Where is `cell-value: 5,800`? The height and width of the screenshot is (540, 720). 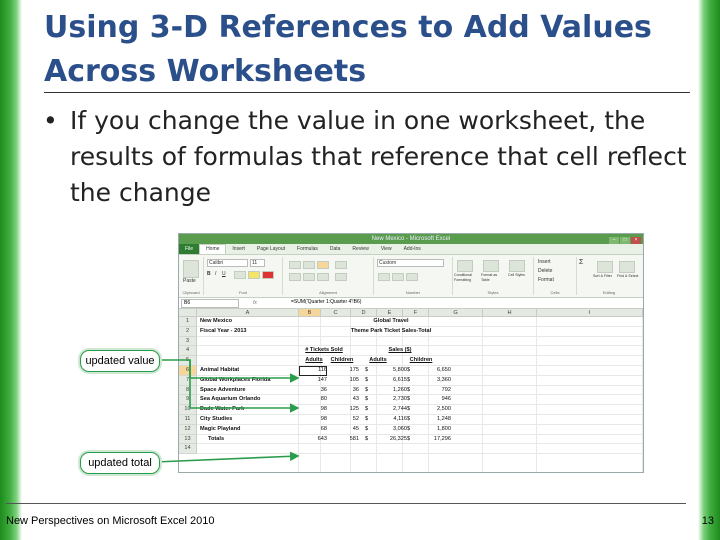 cell-value: 5,800 is located at coordinates (388, 371).